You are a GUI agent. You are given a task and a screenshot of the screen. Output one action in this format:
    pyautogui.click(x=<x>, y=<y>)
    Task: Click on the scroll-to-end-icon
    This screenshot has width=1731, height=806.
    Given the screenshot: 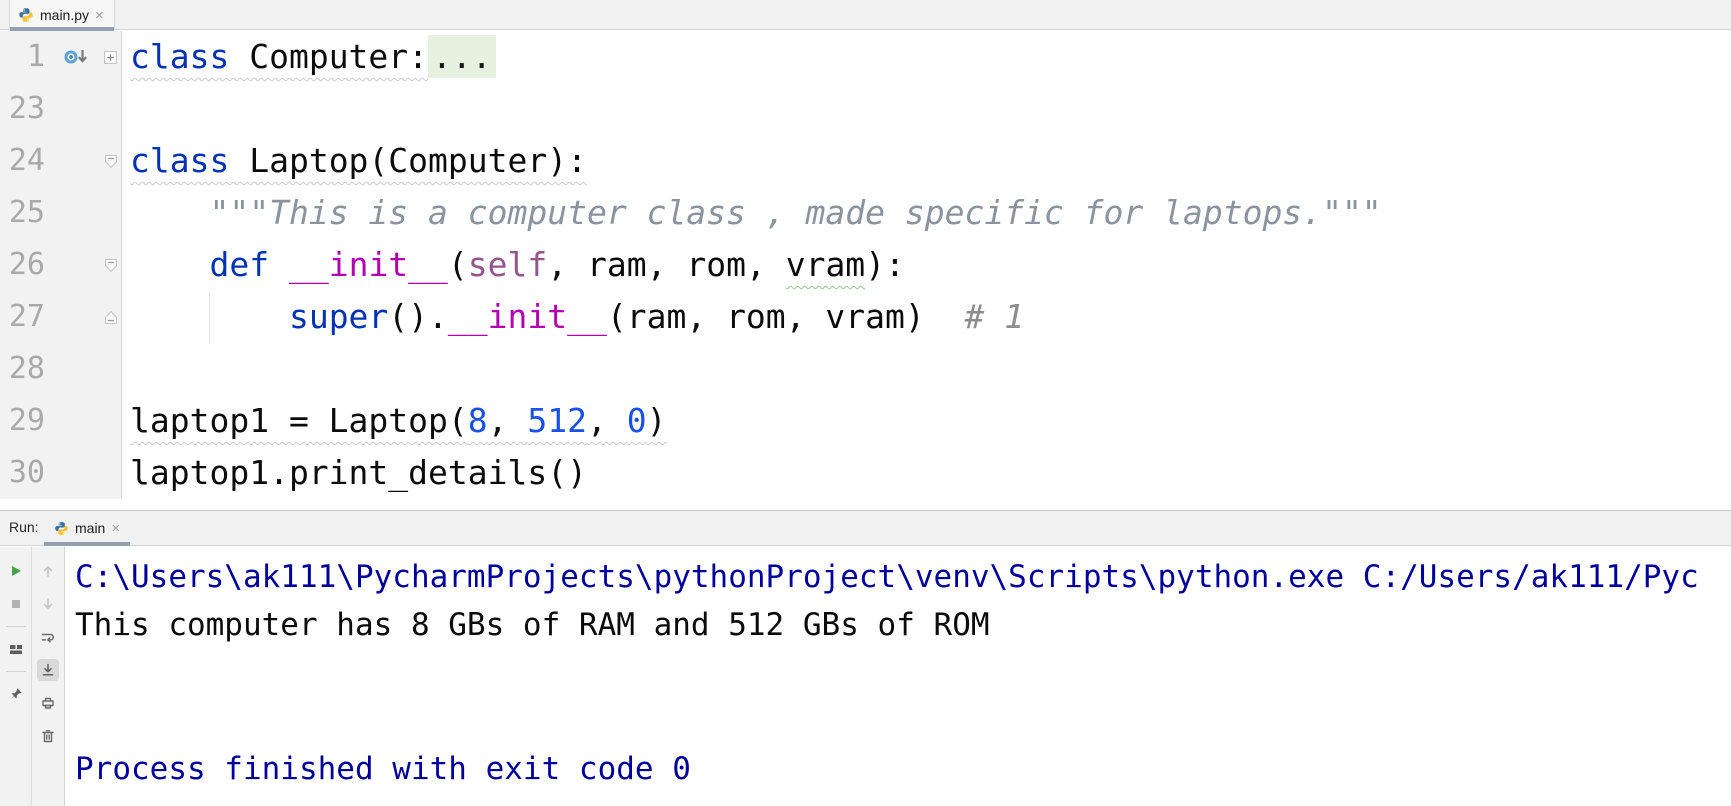 What is the action you would take?
    pyautogui.click(x=48, y=670)
    